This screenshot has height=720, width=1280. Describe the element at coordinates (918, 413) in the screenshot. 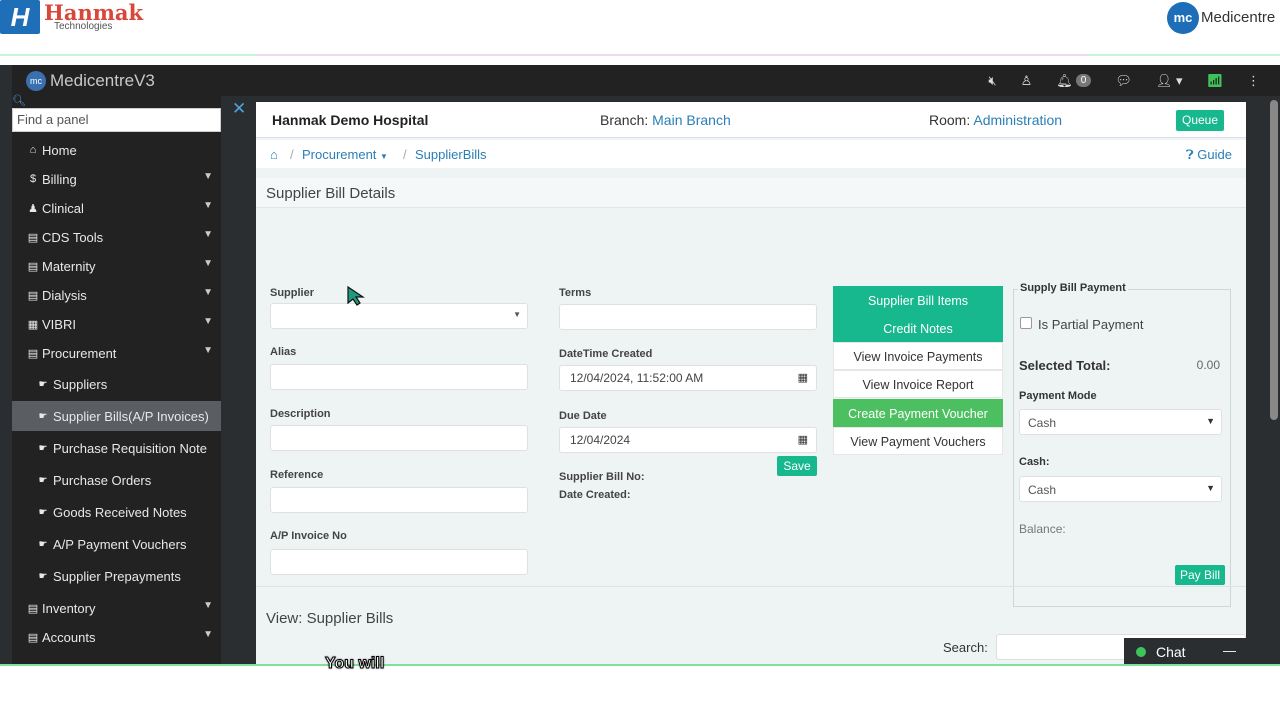

I see `tab-create-payment-voucher: Create Payment Voucher` at that location.